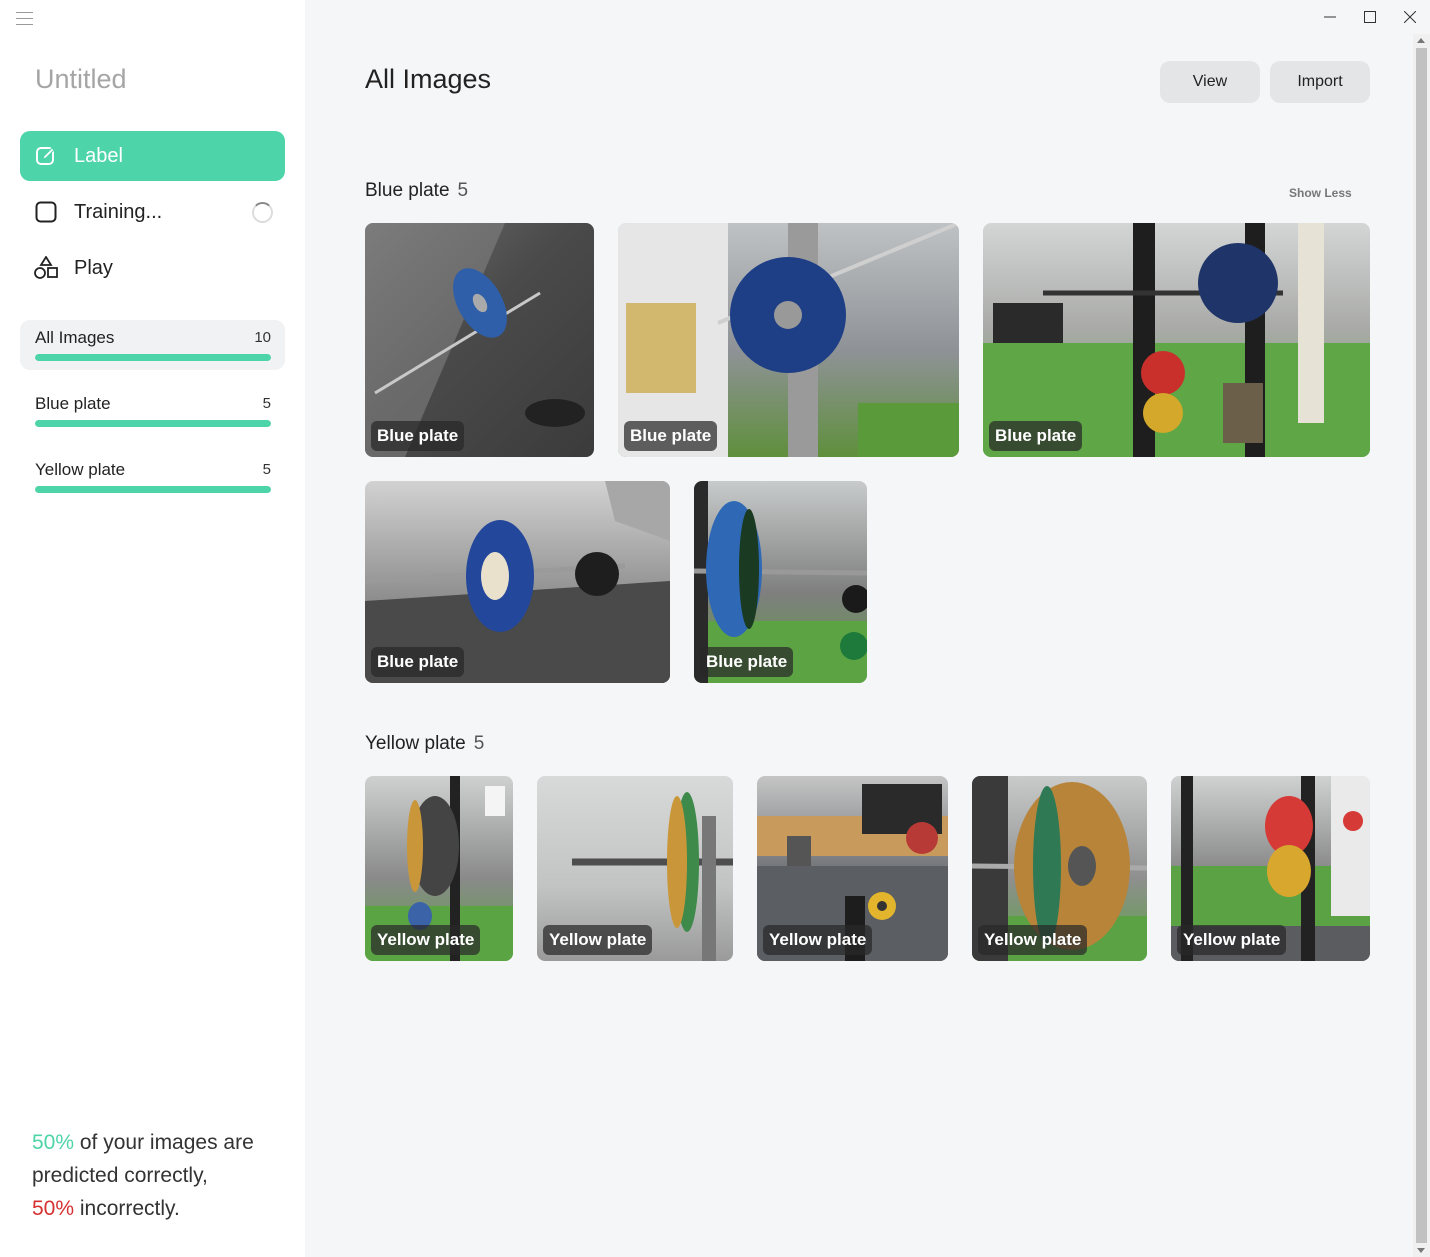  I want to click on nav-label-text: Label, so click(98, 155).